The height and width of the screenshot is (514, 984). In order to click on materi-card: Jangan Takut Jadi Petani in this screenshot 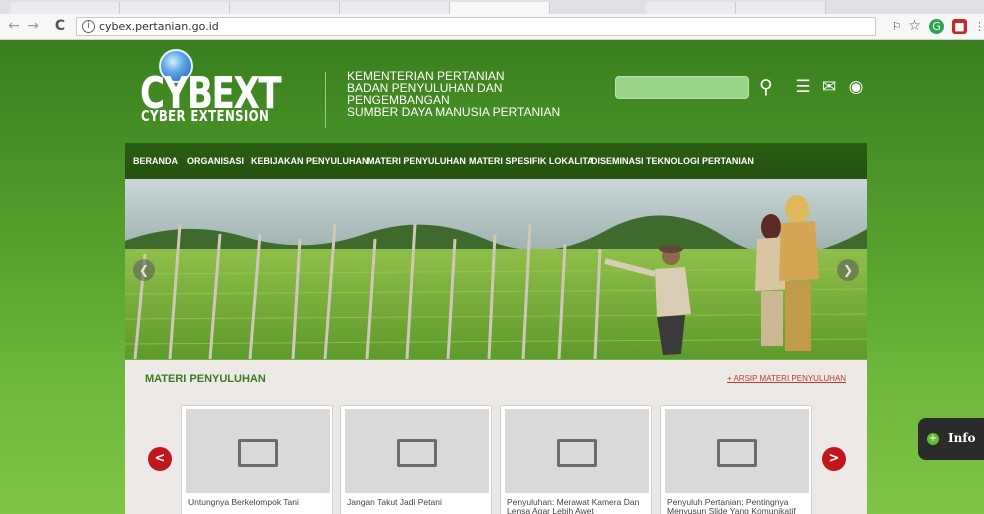, I will do `click(416, 459)`.